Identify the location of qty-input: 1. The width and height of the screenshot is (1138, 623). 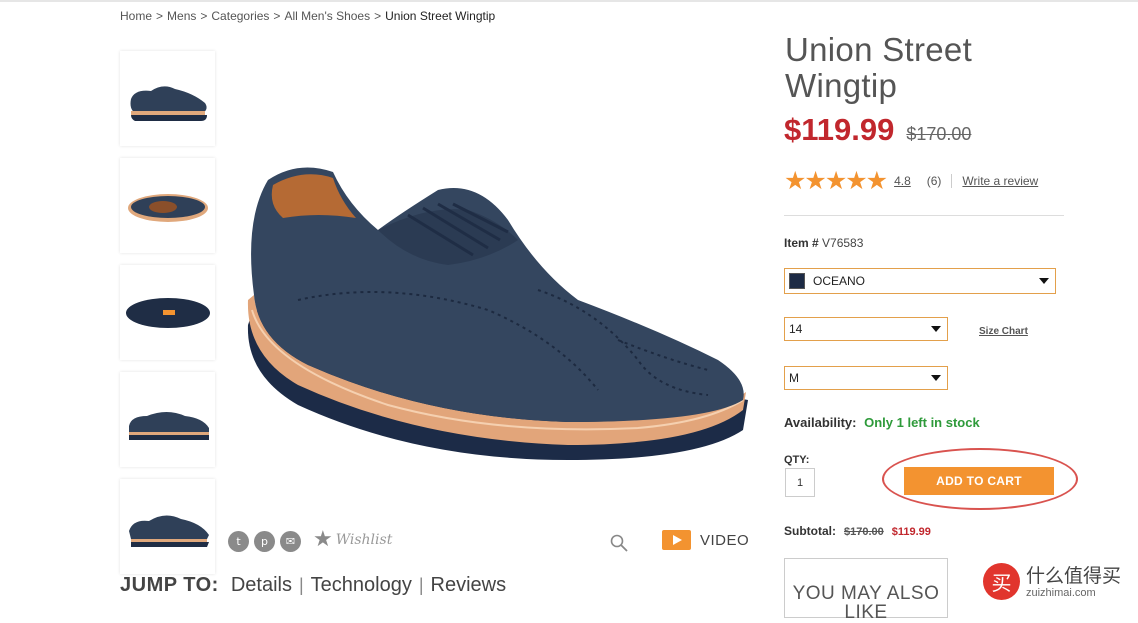
(800, 482).